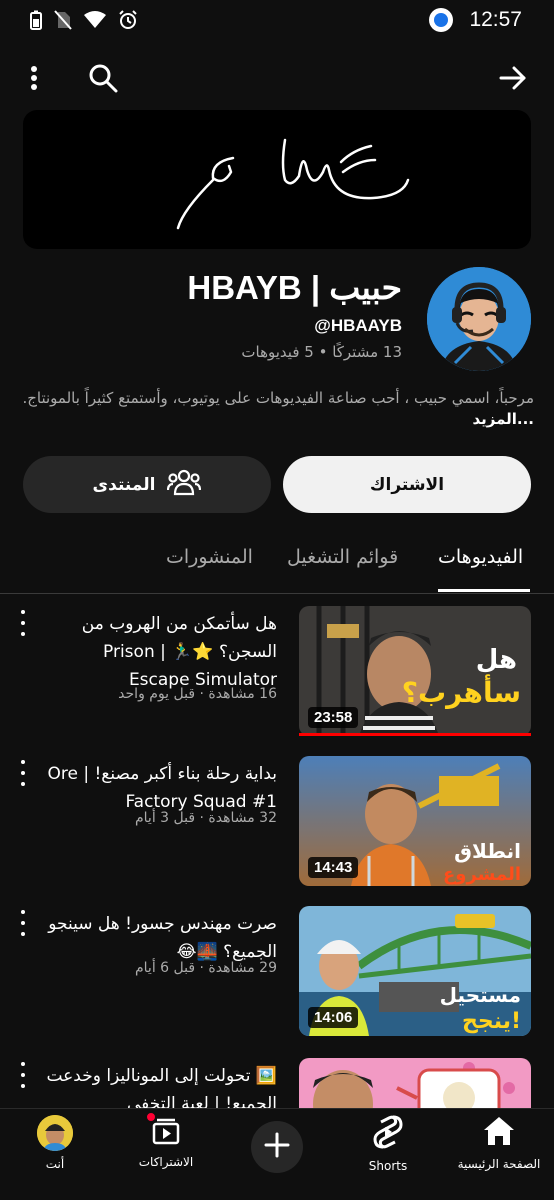 The height and width of the screenshot is (1200, 554). What do you see at coordinates (294, 287) in the screenshot?
I see `channel-name: حبيب | HBAYB` at bounding box center [294, 287].